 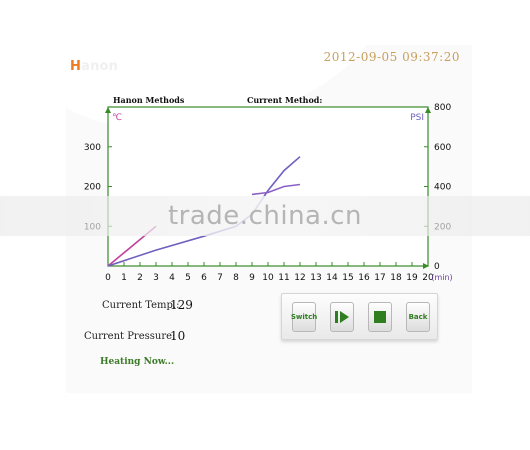 I want to click on right-tick-label: 800, so click(x=442, y=108).